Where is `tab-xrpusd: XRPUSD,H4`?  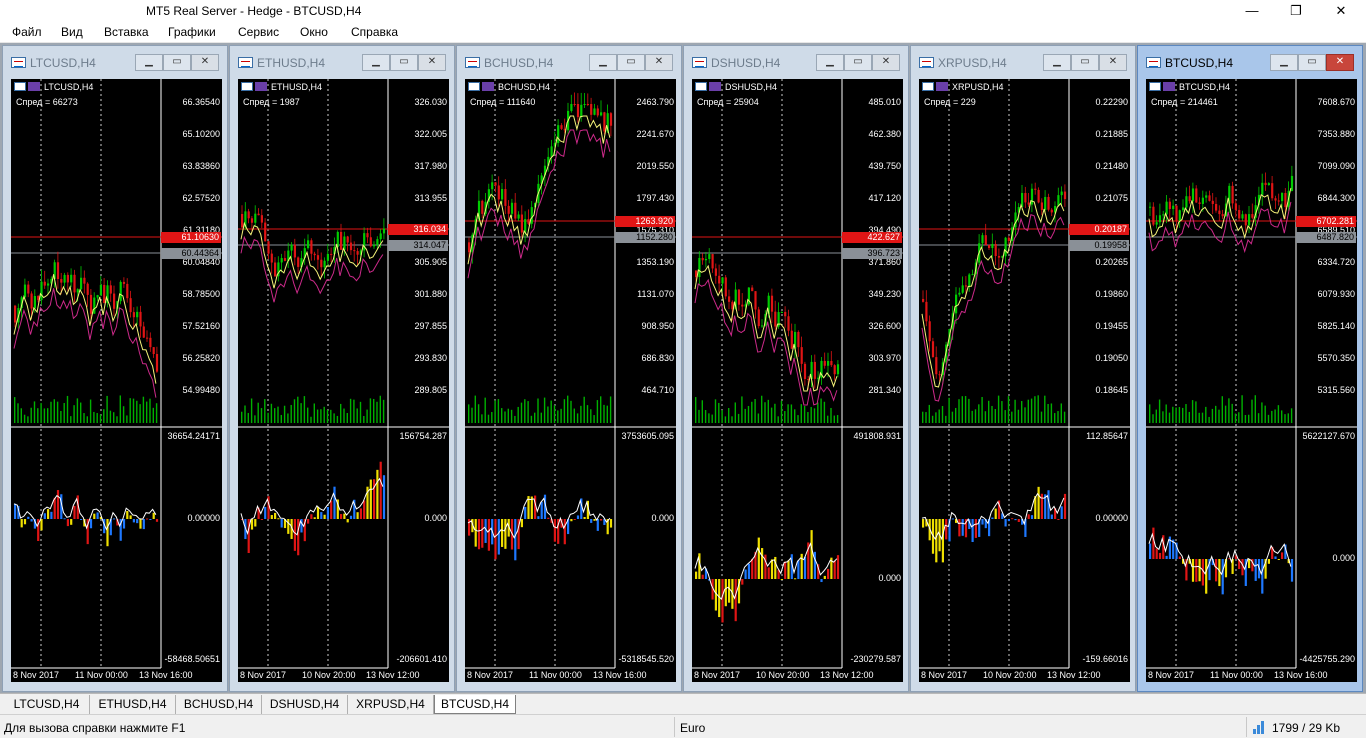 tab-xrpusd: XRPUSD,H4 is located at coordinates (391, 704).